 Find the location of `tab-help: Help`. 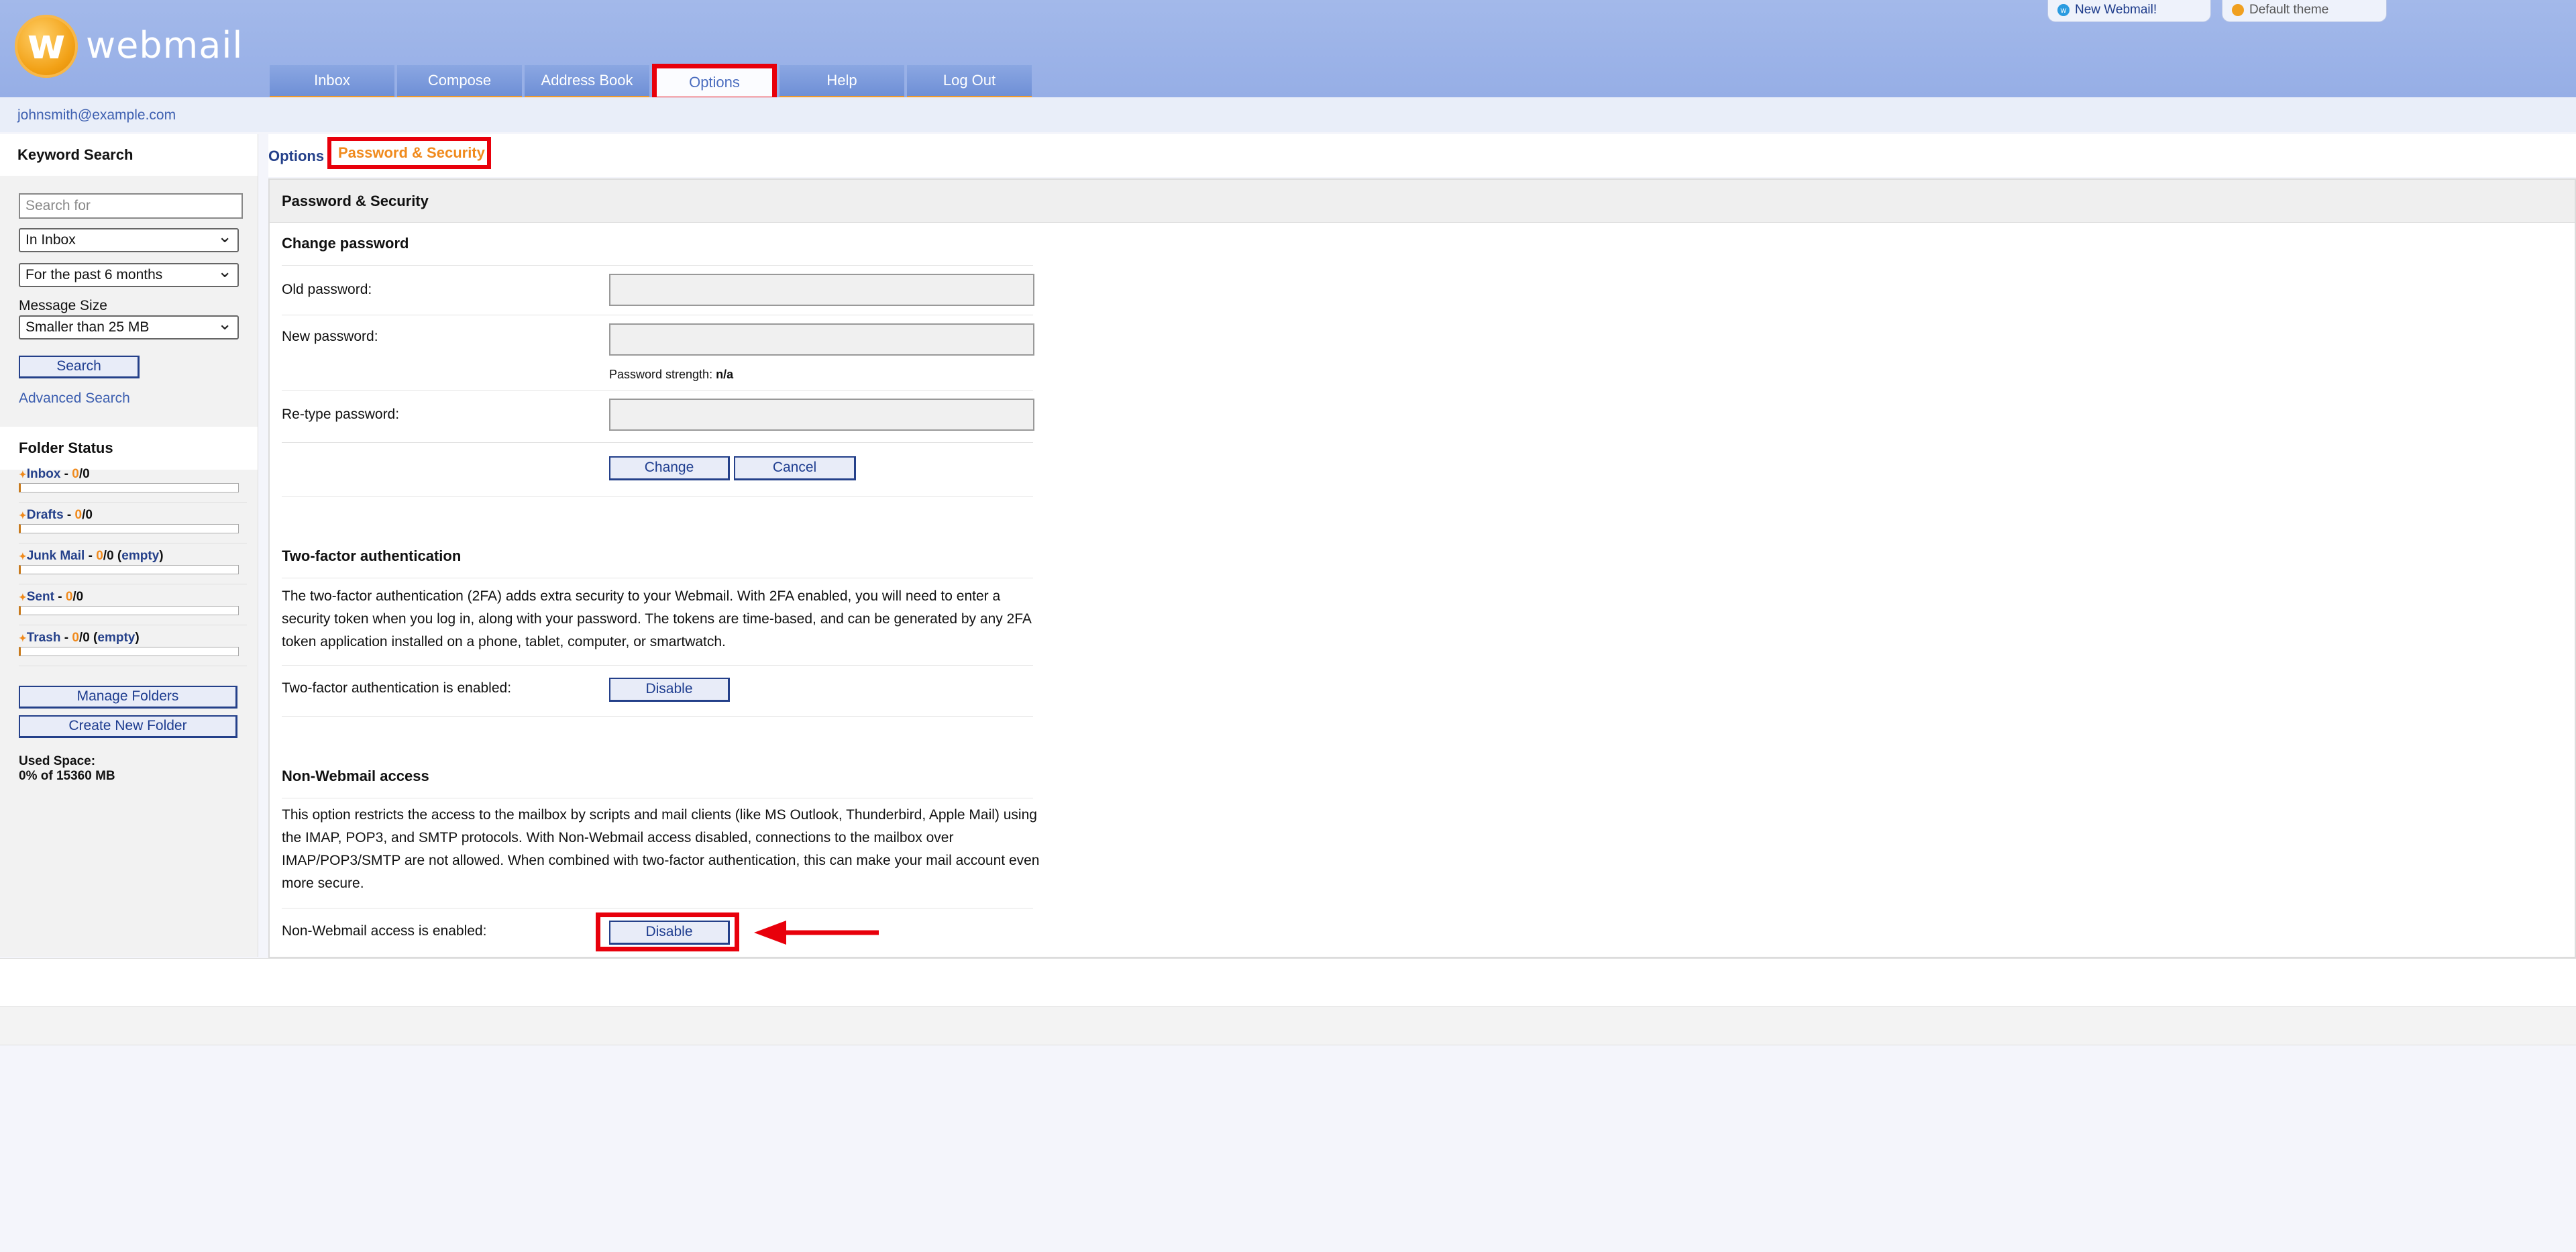

tab-help: Help is located at coordinates (842, 82).